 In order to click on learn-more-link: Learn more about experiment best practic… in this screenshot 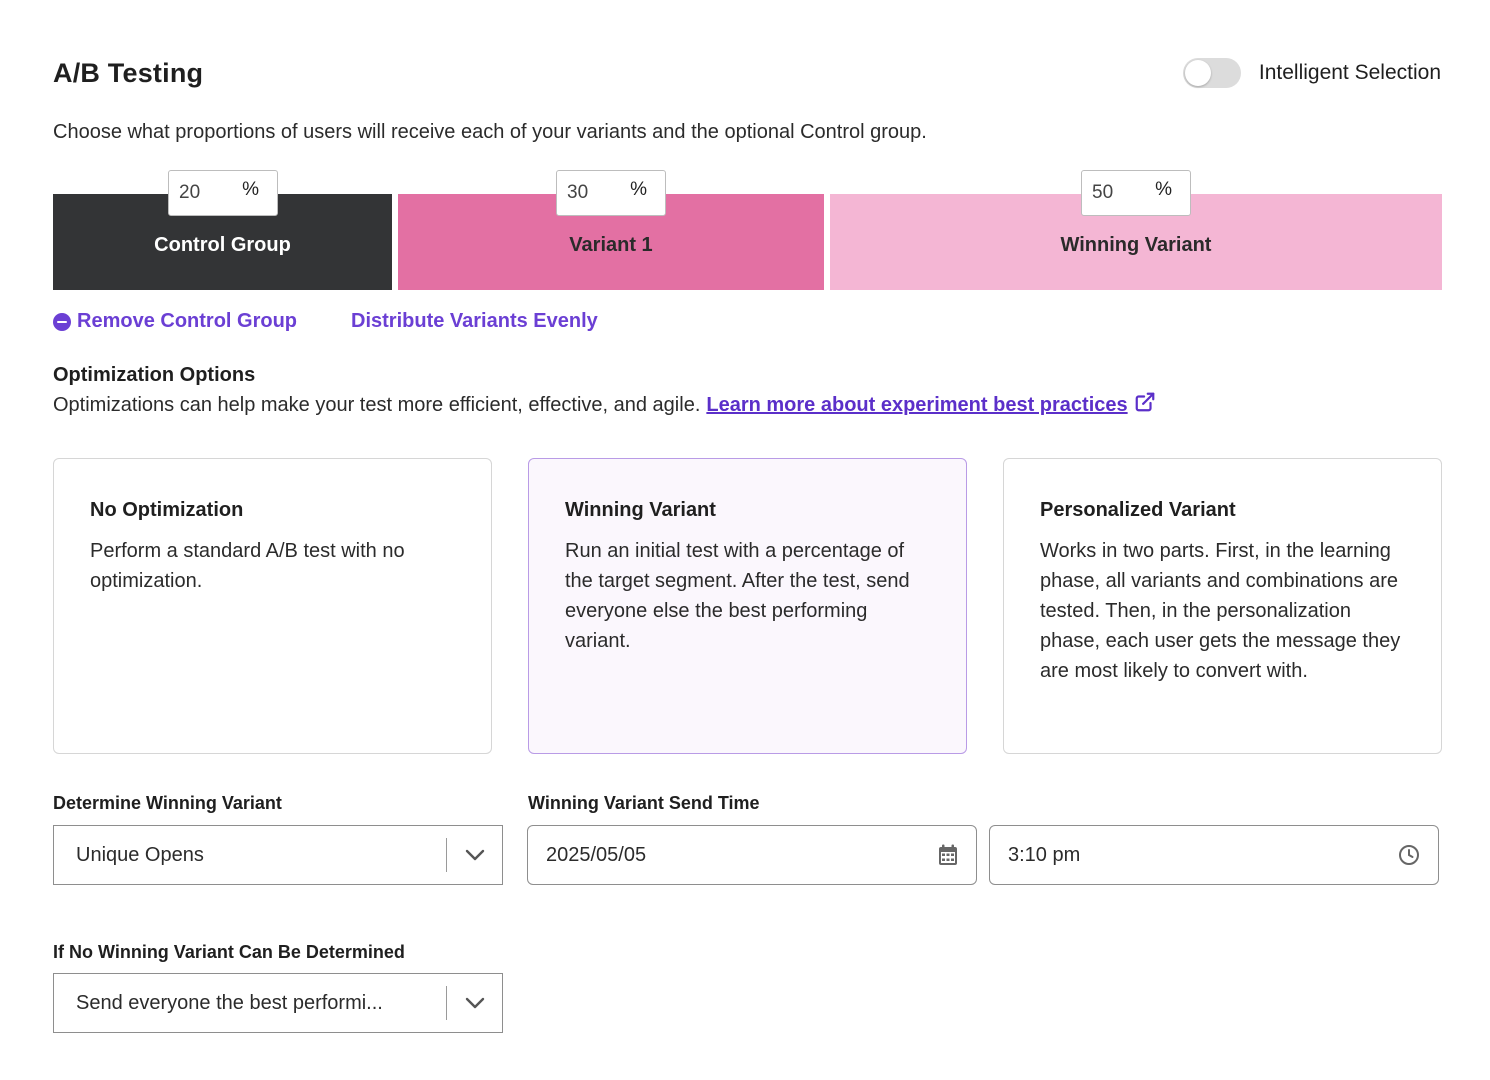, I will do `click(916, 405)`.